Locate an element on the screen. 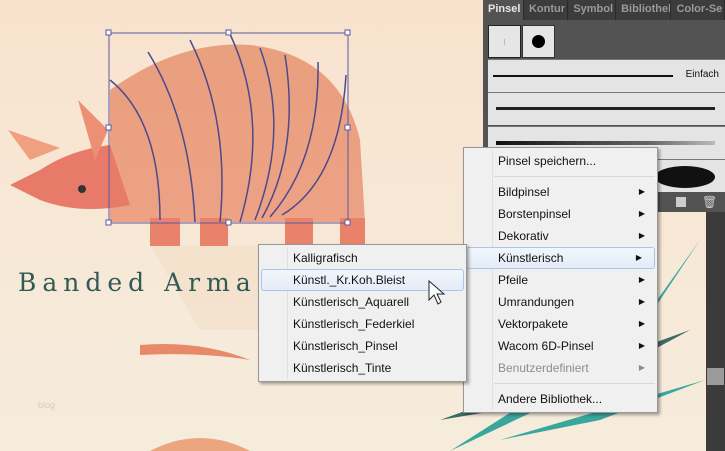 The width and height of the screenshot is (725, 451). submenu-item-pinsel: Künstlerisch_Pinsel is located at coordinates (362, 346).